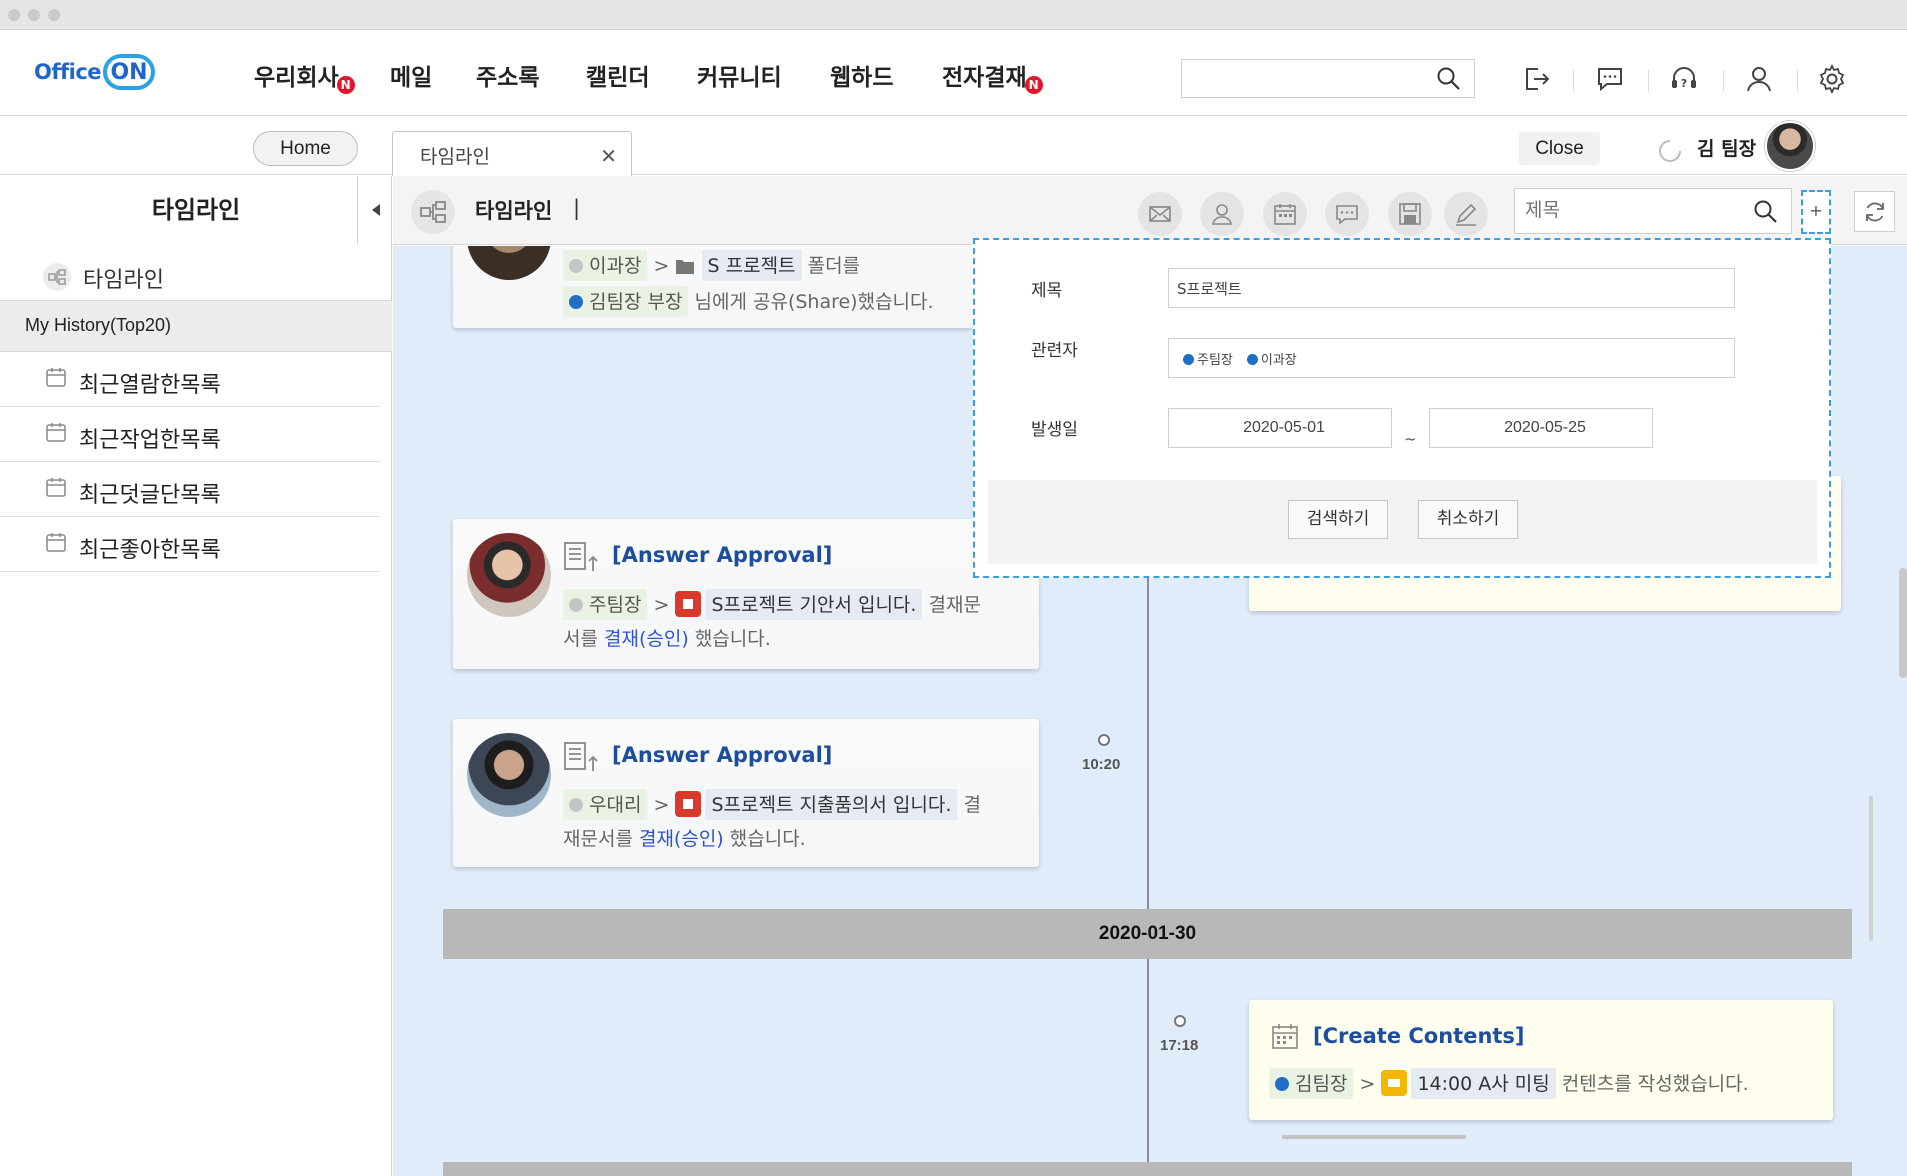  Describe the element at coordinates (1104, 740) in the screenshot. I see `time-marker` at that location.